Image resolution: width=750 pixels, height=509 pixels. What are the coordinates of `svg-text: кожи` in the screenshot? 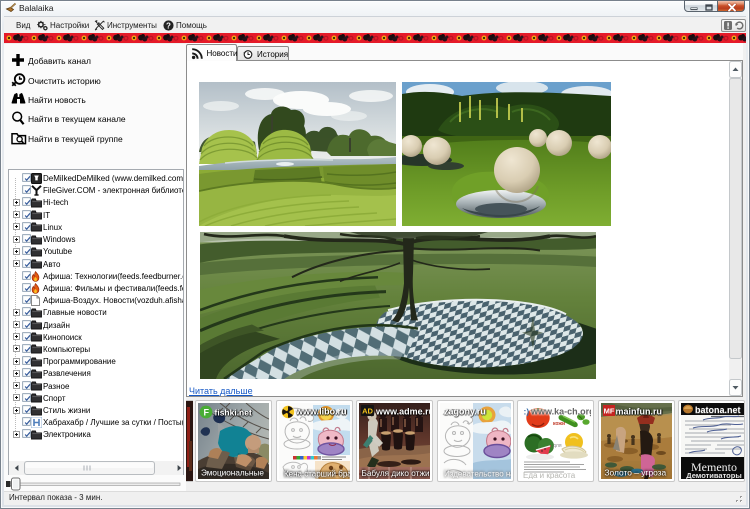 It's located at (559, 424).